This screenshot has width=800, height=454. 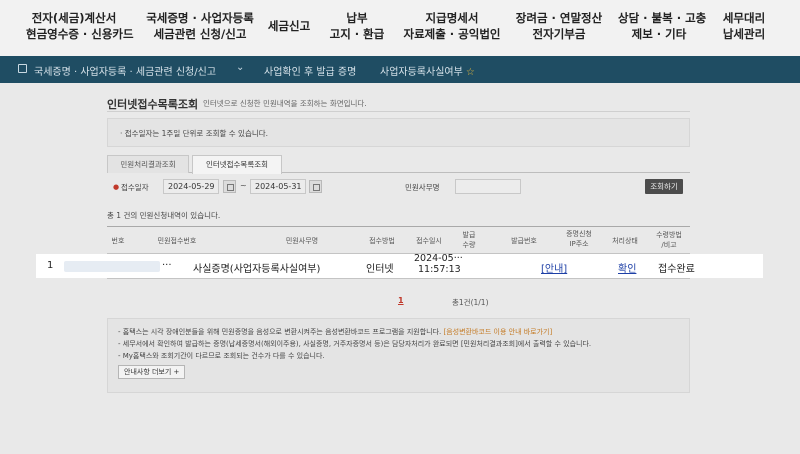 What do you see at coordinates (422, 187) in the screenshot?
I see `office-label: 민원사무명` at bounding box center [422, 187].